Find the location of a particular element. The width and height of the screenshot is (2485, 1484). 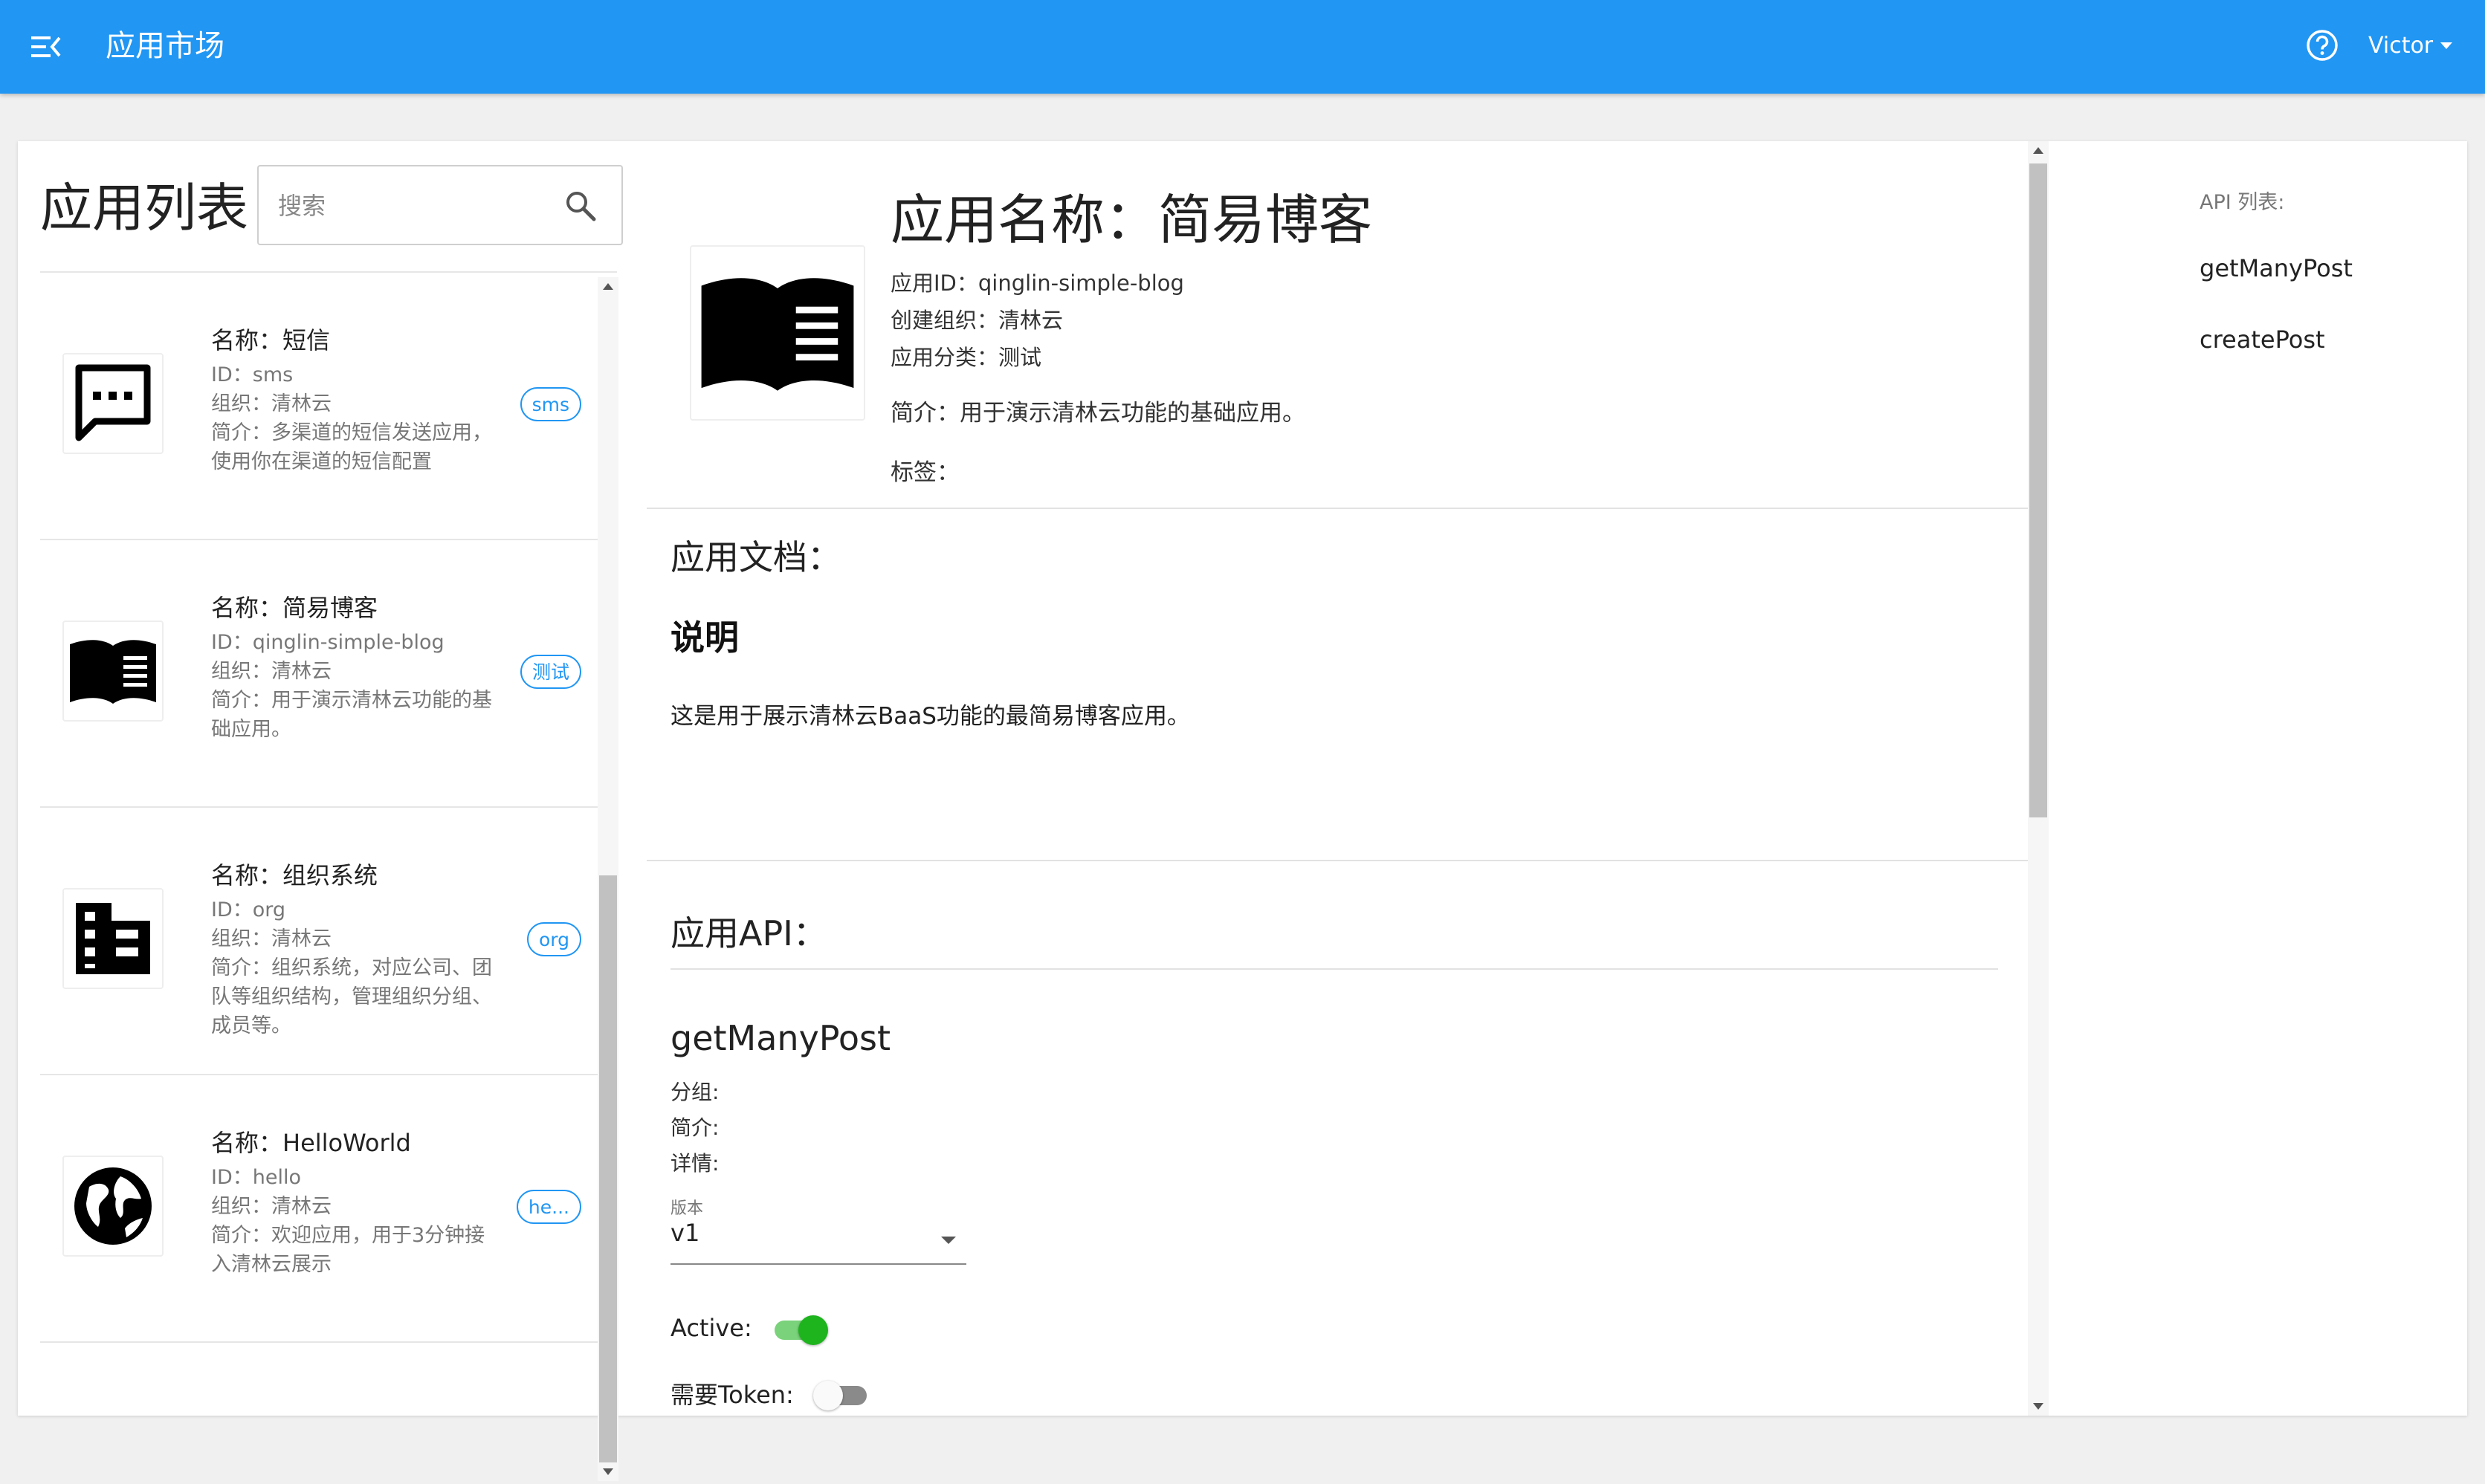

app-bar: 应用市场 Victor is located at coordinates (1242, 47).